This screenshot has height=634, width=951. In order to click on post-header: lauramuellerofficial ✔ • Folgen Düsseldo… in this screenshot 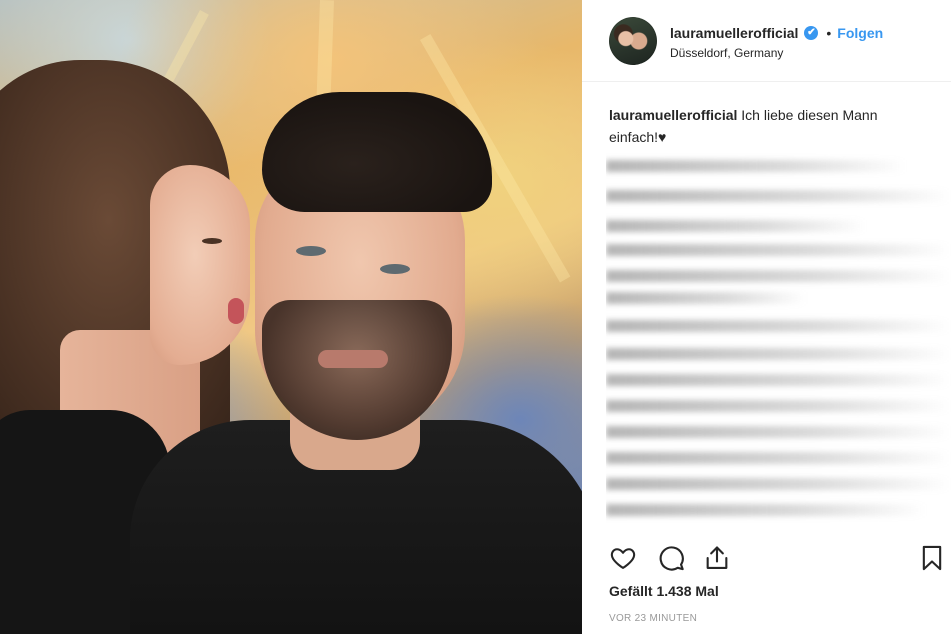, I will do `click(766, 41)`.